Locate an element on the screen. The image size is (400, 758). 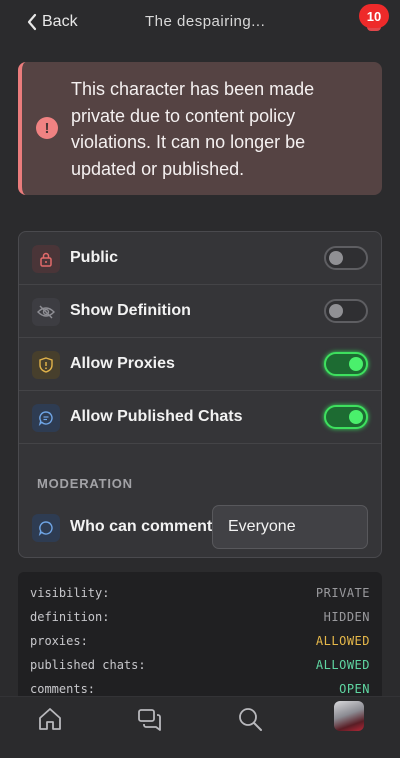
summary-key: proxies: is located at coordinates (59, 641).